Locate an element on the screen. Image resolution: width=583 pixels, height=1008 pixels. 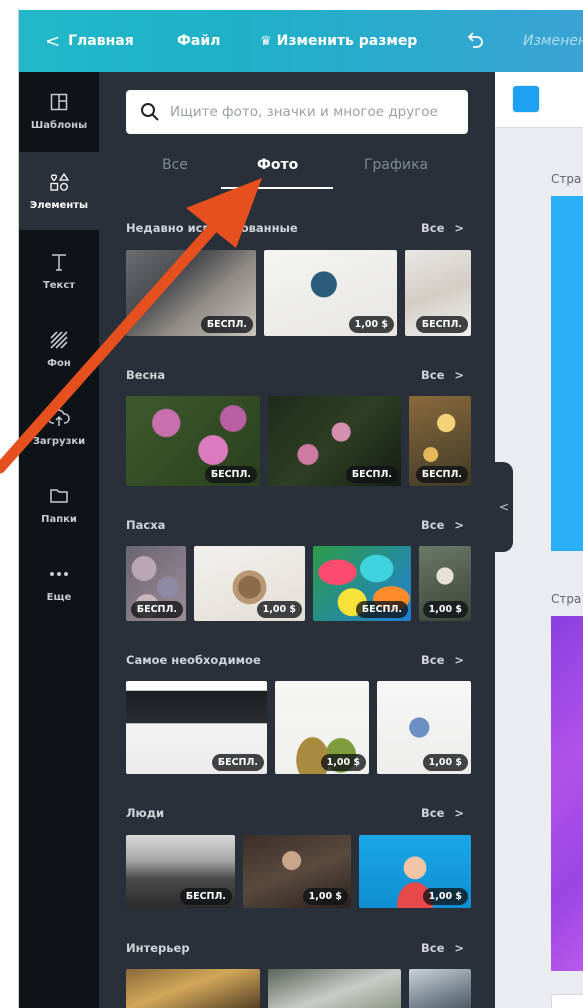
tab-all: Все is located at coordinates (175, 165).